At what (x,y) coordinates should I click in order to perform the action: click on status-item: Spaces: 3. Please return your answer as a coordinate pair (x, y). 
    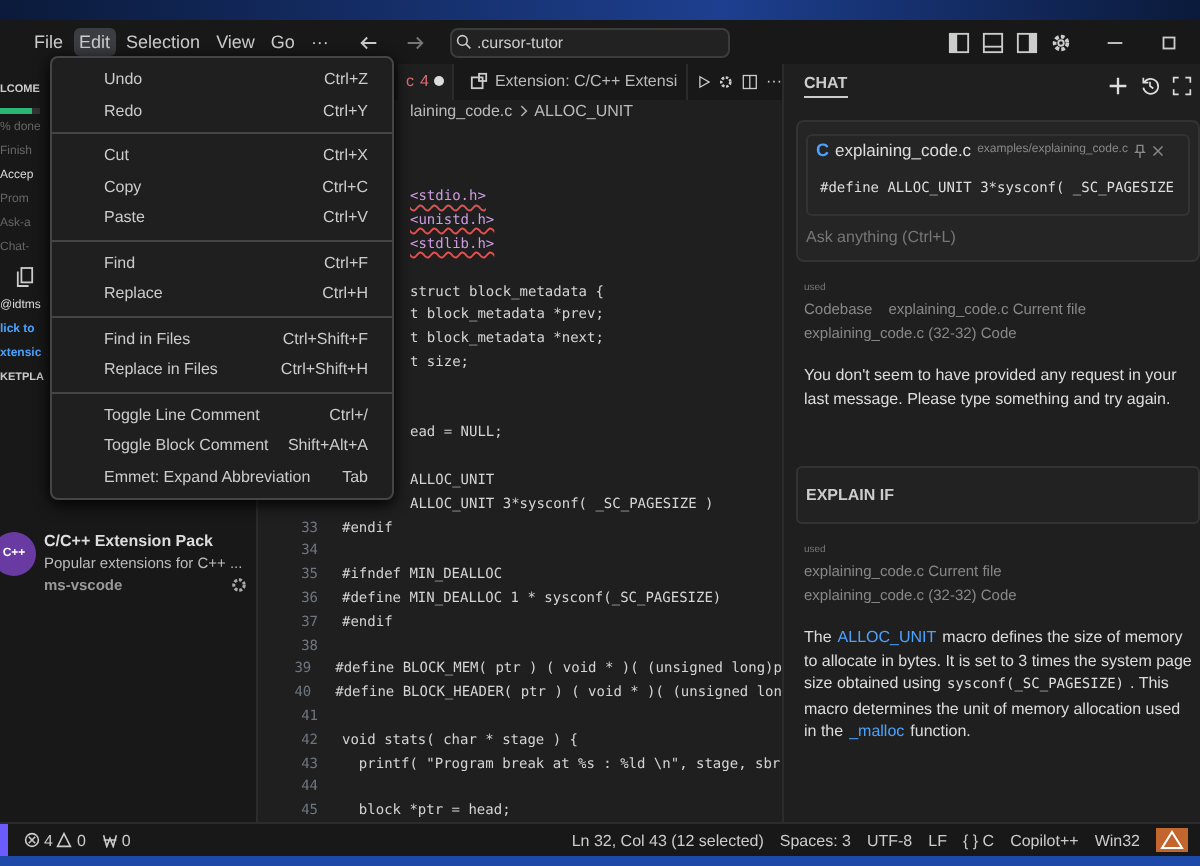
    Looking at the image, I should click on (815, 840).